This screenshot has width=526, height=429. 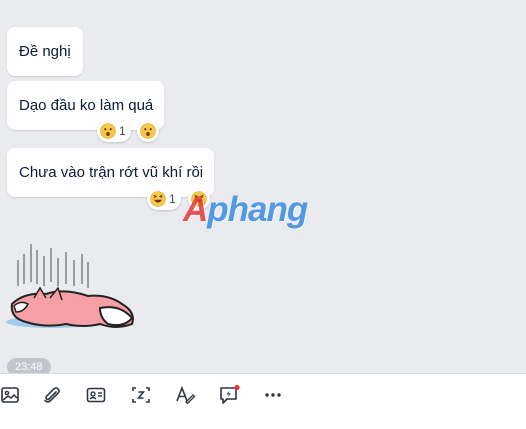 I want to click on text-format-icon, so click(x=186, y=395).